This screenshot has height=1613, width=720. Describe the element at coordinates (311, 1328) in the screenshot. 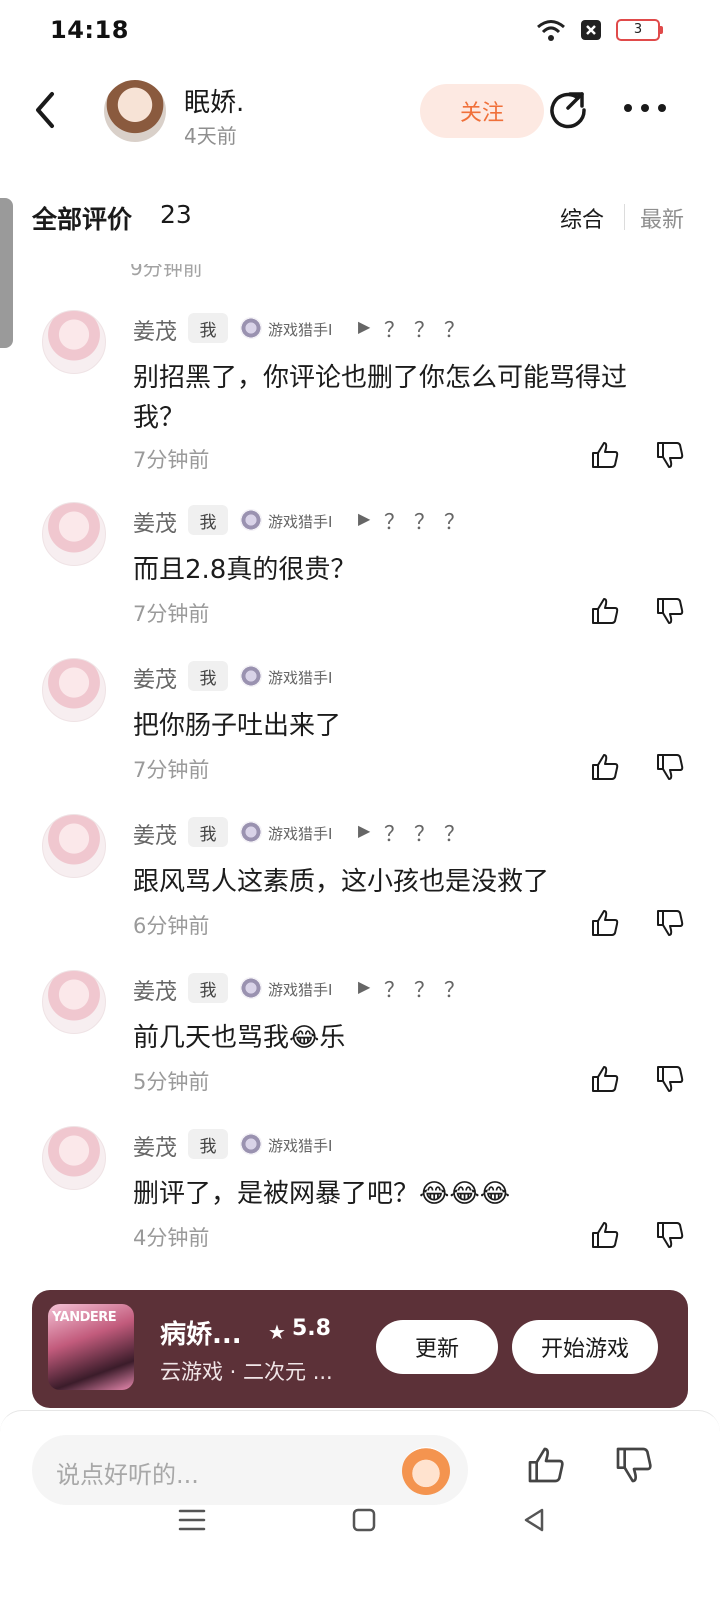

I see `game-rating: 5.8` at that location.